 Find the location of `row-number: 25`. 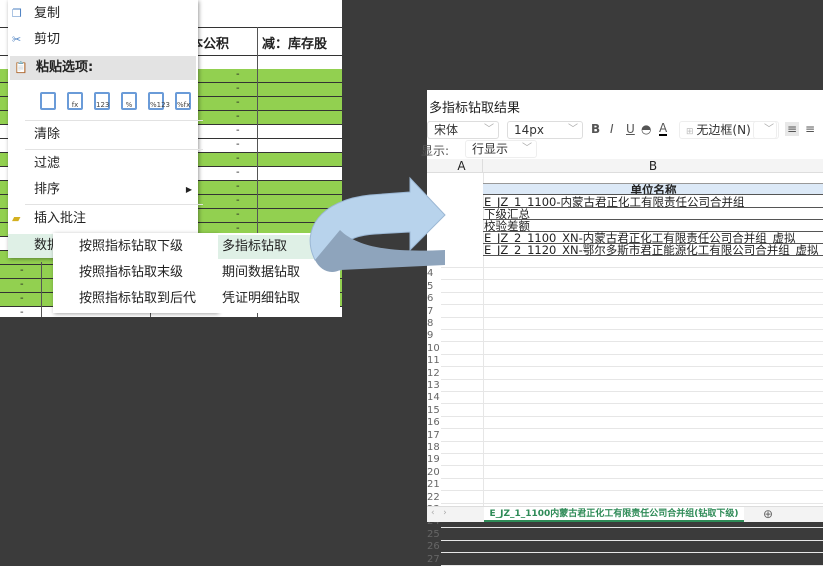

row-number: 25 is located at coordinates (434, 534).